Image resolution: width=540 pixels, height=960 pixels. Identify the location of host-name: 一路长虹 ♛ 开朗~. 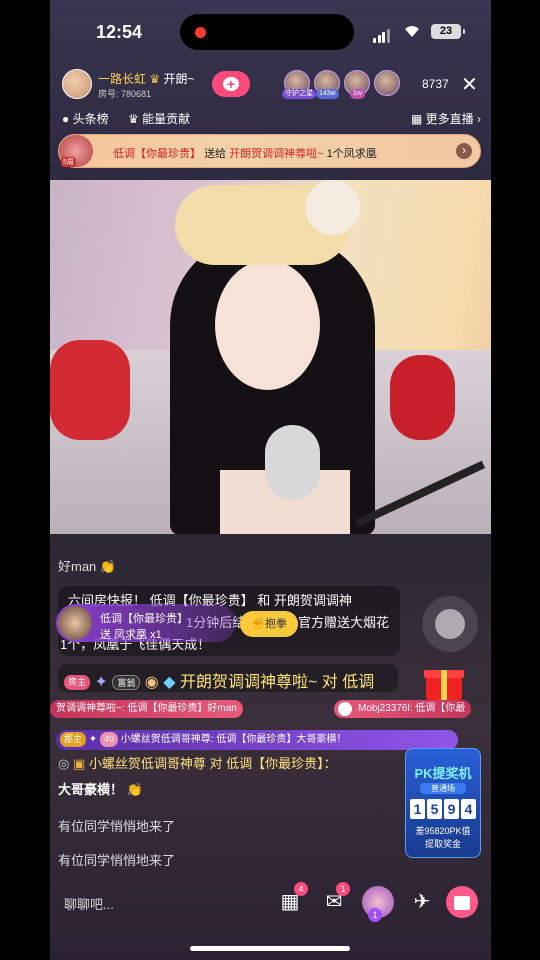
(146, 78).